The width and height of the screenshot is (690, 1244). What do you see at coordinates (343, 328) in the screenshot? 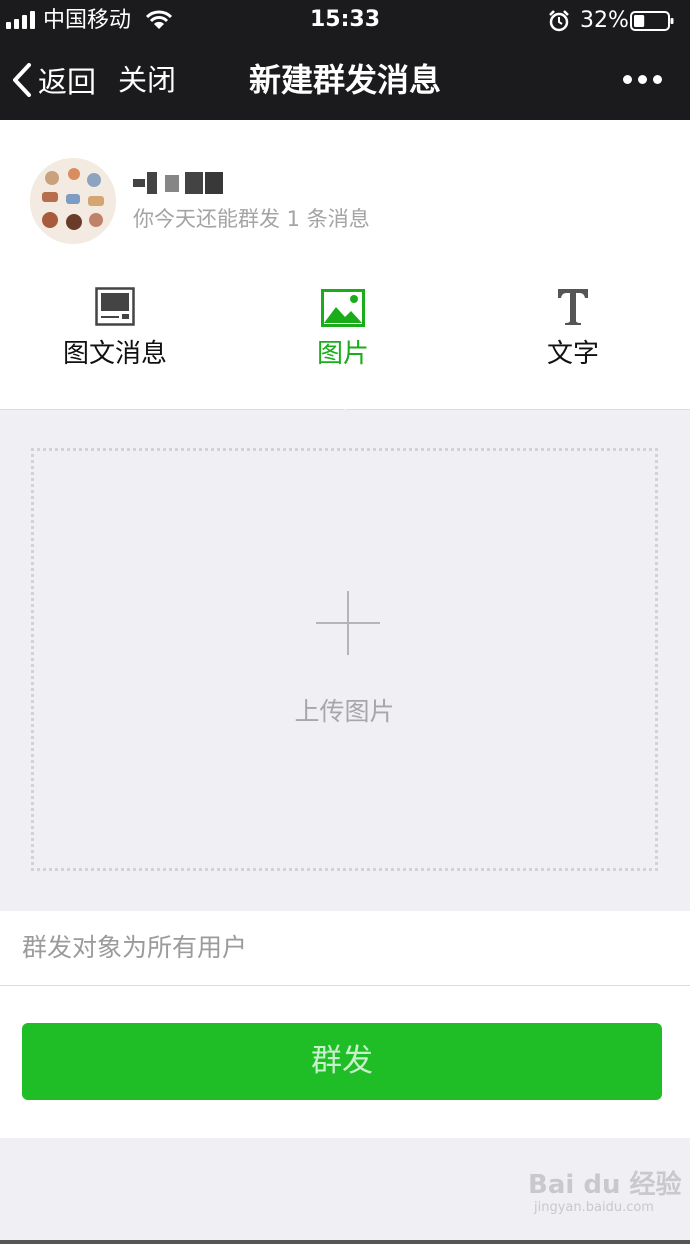
I see `tab-image: 图片` at bounding box center [343, 328].